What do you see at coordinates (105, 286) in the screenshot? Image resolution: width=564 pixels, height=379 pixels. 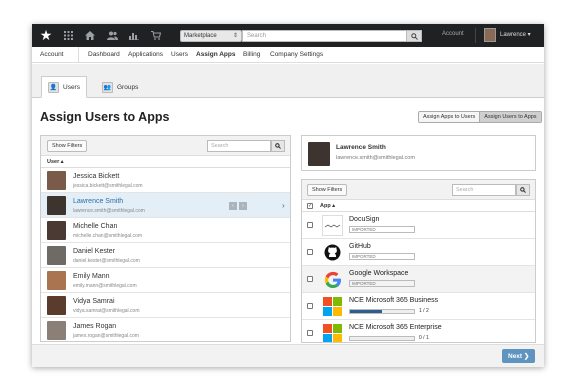 I see `user-email: emily.mann@smithlegal.com` at bounding box center [105, 286].